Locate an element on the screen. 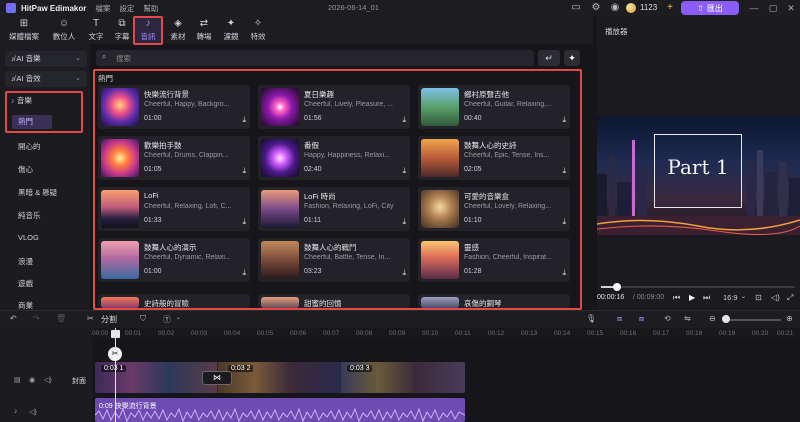  zoom-out-icon: ⊖ is located at coordinates (712, 318).